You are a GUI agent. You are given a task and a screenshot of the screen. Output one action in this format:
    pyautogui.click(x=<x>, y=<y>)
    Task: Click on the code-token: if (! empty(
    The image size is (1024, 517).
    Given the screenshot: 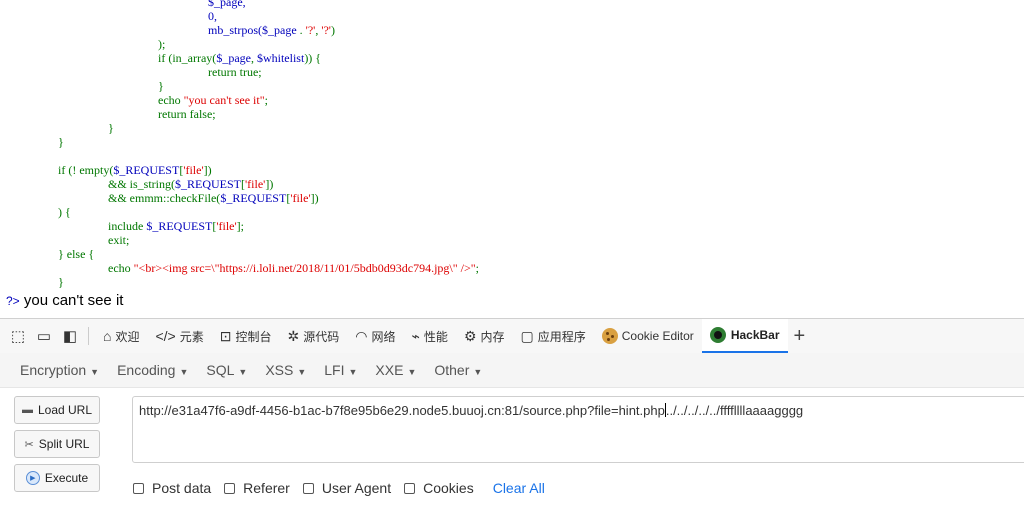 What is the action you would take?
    pyautogui.click(x=86, y=170)
    